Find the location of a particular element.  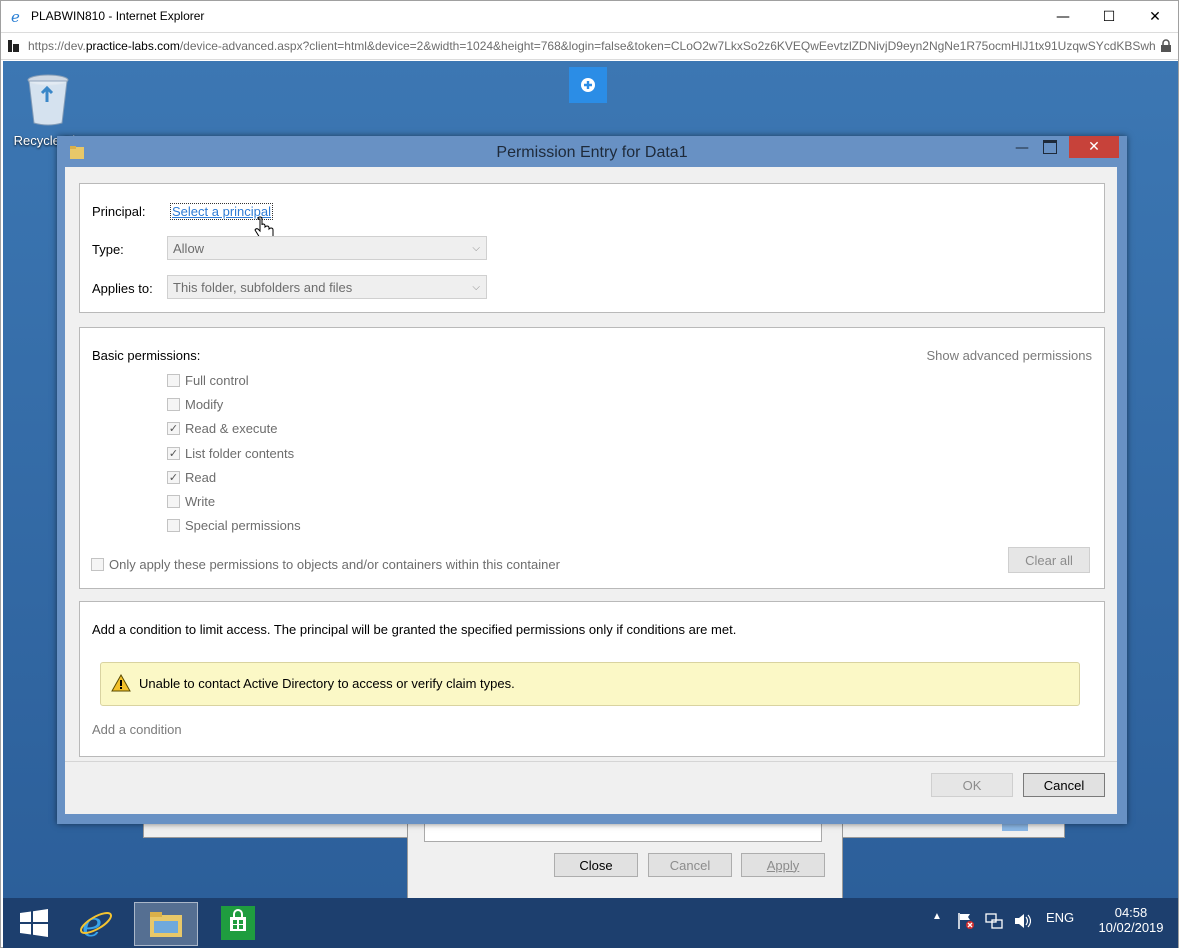

background-close-button: Close is located at coordinates (596, 865).